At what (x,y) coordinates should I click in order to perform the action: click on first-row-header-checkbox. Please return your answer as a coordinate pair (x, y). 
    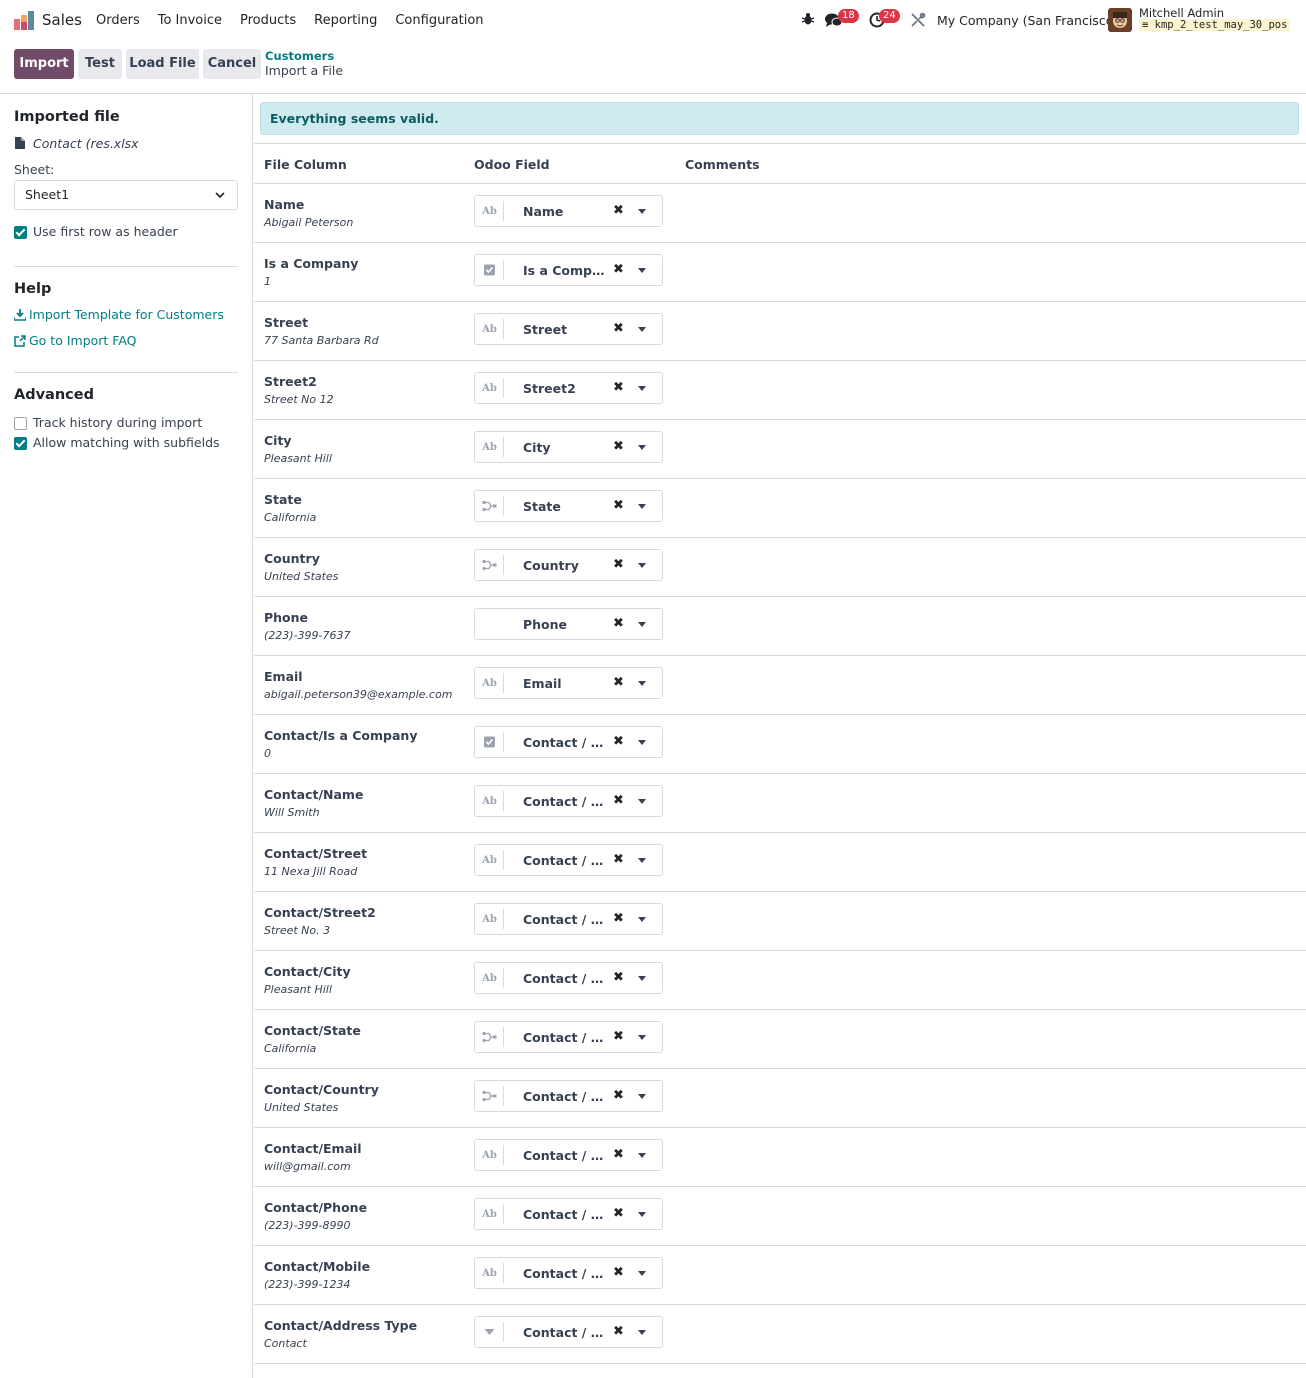
    Looking at the image, I should click on (20, 232).